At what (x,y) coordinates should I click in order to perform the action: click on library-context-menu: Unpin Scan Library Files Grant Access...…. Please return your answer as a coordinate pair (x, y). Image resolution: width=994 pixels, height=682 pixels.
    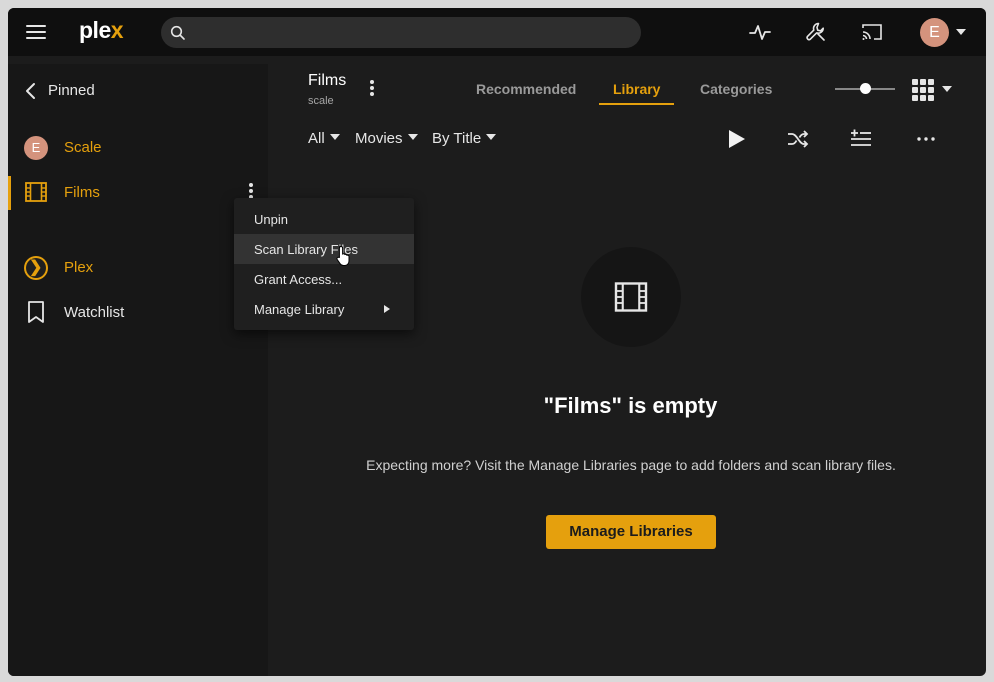
    Looking at the image, I should click on (324, 264).